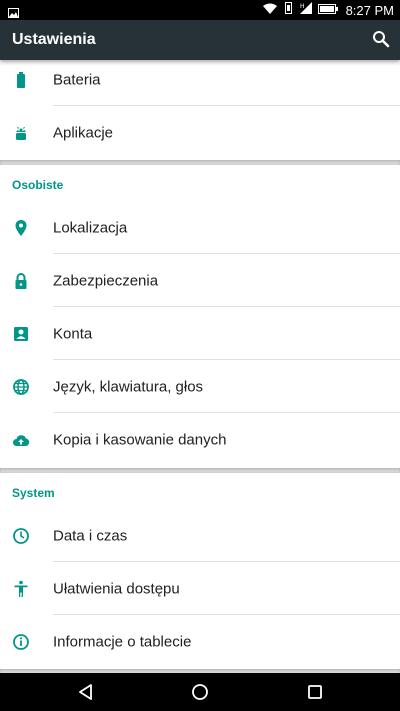 This screenshot has height=711, width=400. Describe the element at coordinates (54, 39) in the screenshot. I see `page-title: Ustawienia` at that location.